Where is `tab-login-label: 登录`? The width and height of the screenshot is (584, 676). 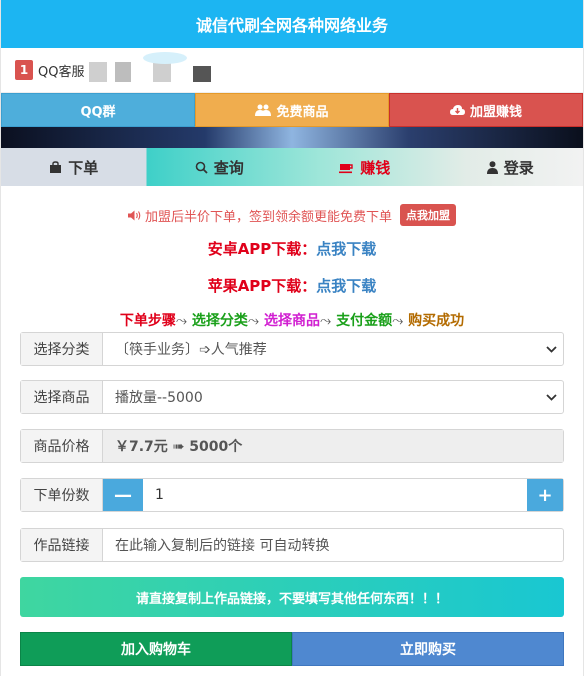 tab-login-label: 登录 is located at coordinates (518, 167).